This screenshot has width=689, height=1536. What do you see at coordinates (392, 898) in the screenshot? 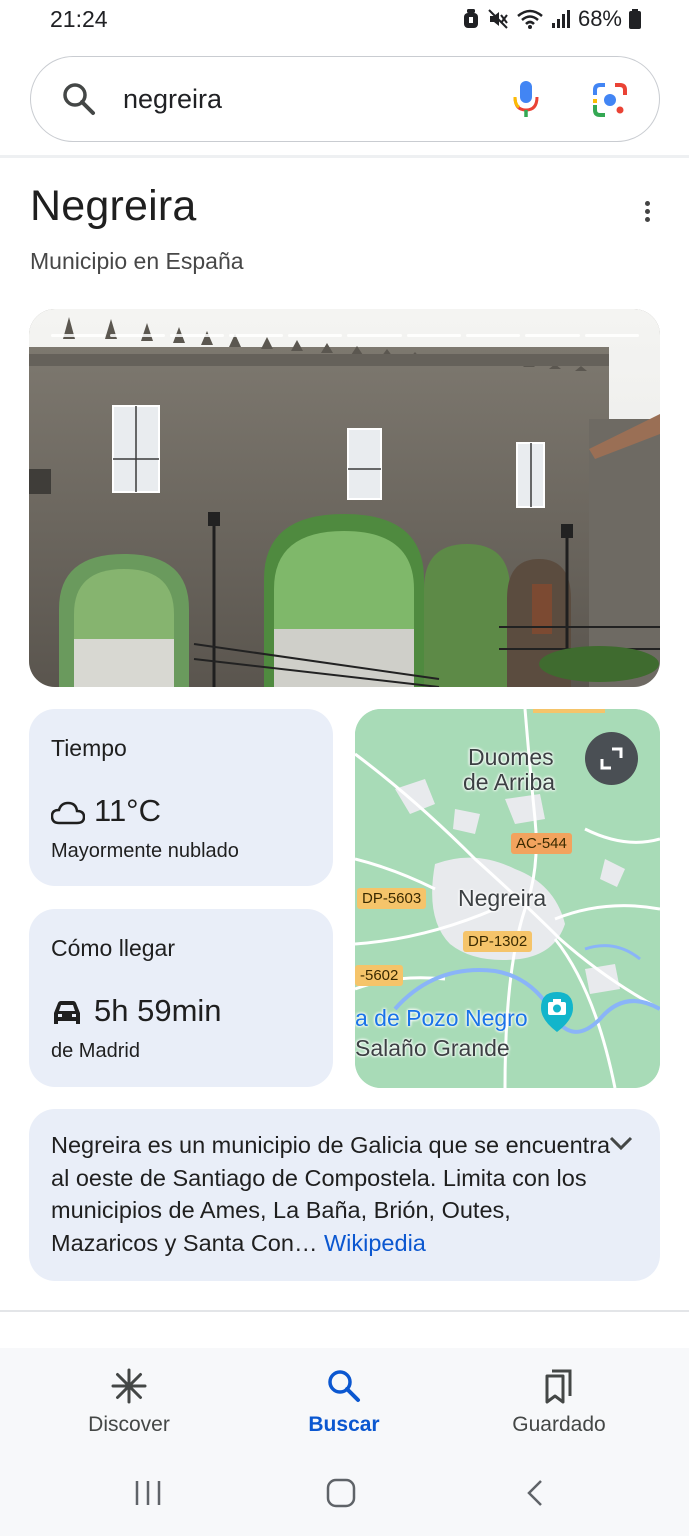
I see `road-badge-dp5603: DP-5603` at bounding box center [392, 898].